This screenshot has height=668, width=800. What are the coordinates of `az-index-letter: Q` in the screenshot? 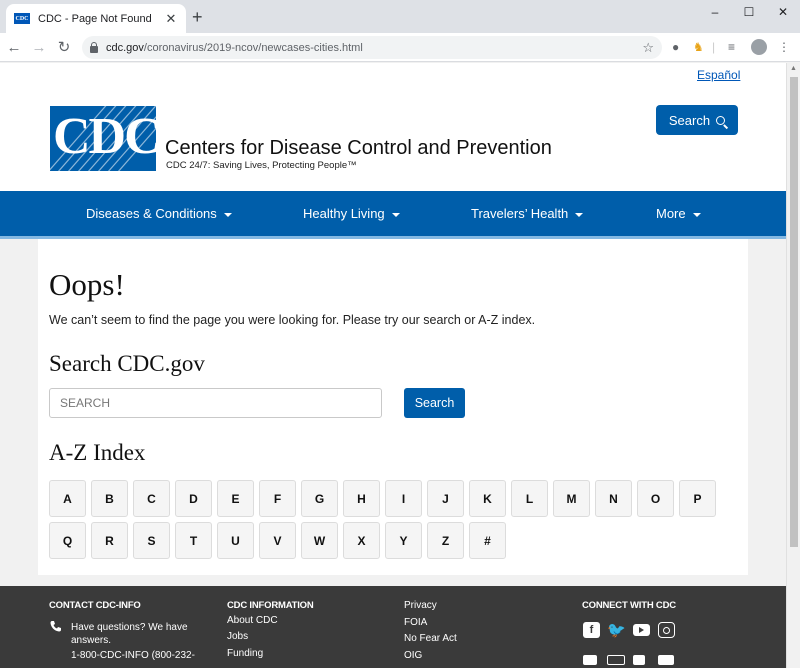 It's located at (67, 540).